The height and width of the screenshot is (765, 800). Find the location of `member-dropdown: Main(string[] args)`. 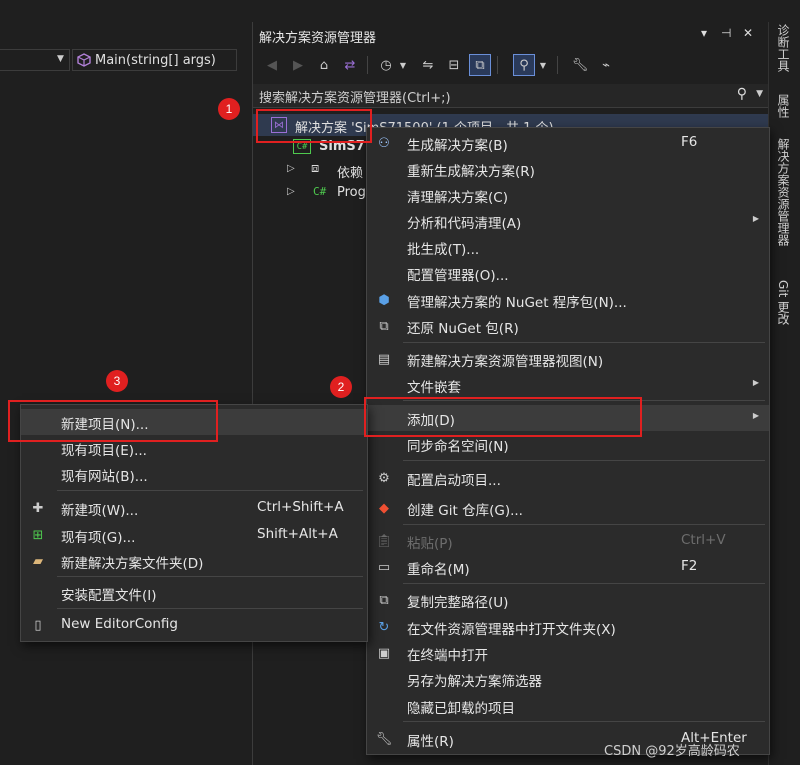

member-dropdown: Main(string[] args) is located at coordinates (154, 60).